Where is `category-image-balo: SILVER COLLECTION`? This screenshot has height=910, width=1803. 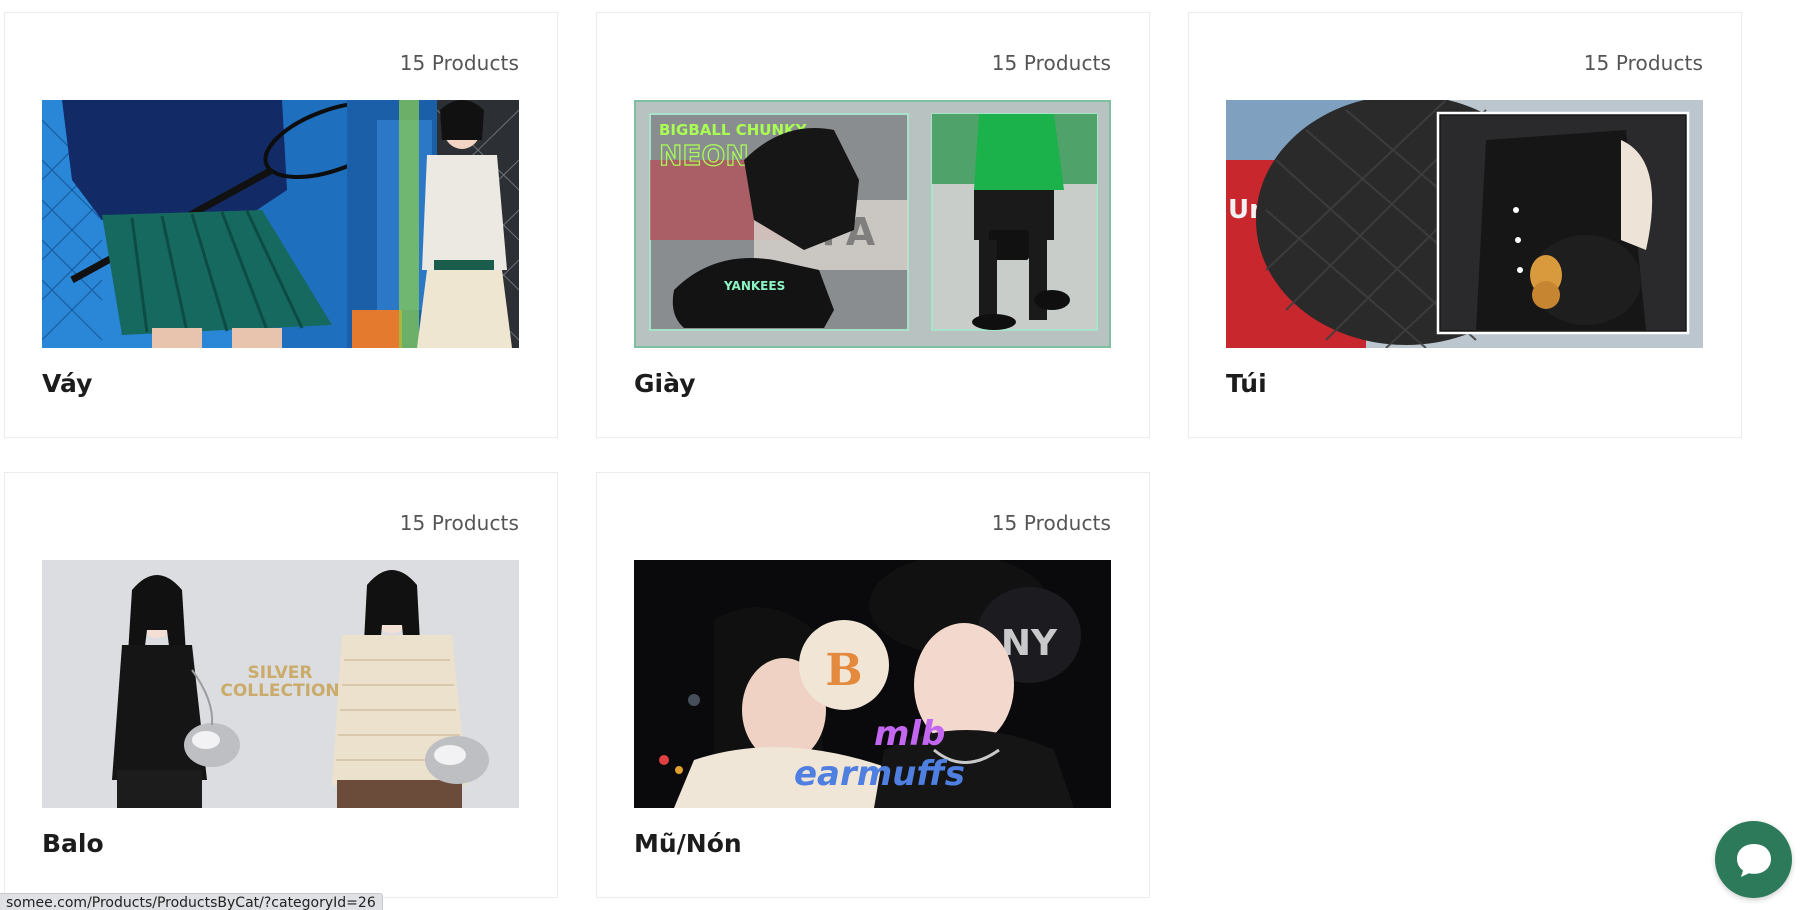
category-image-balo: SILVER COLLECTION is located at coordinates (280, 684).